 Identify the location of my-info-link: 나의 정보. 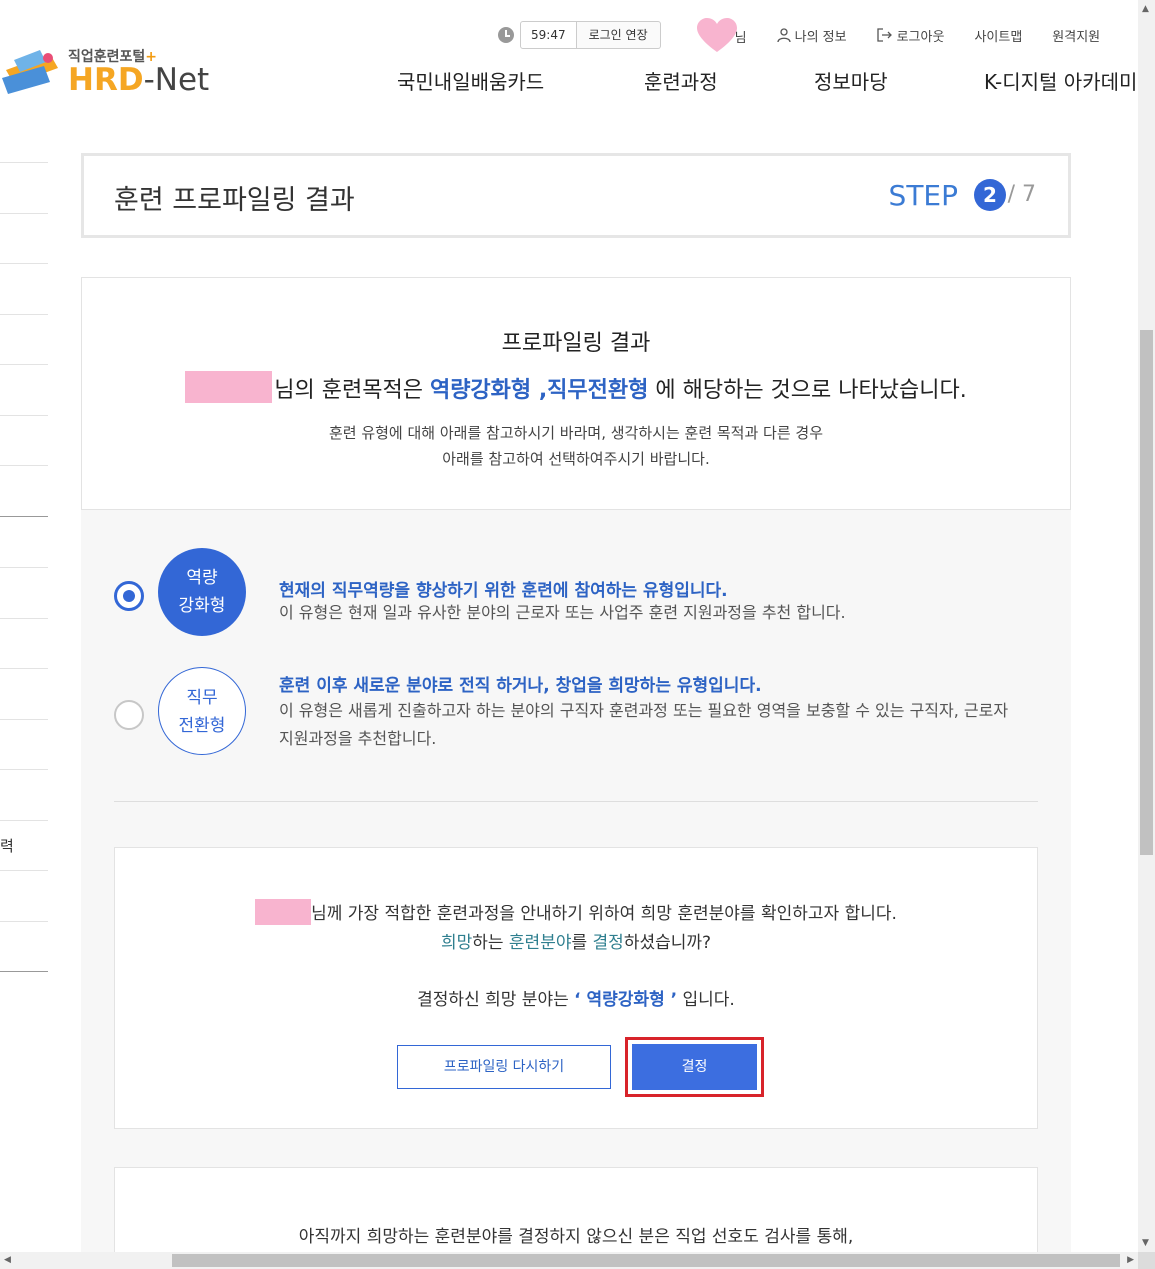
(811, 35).